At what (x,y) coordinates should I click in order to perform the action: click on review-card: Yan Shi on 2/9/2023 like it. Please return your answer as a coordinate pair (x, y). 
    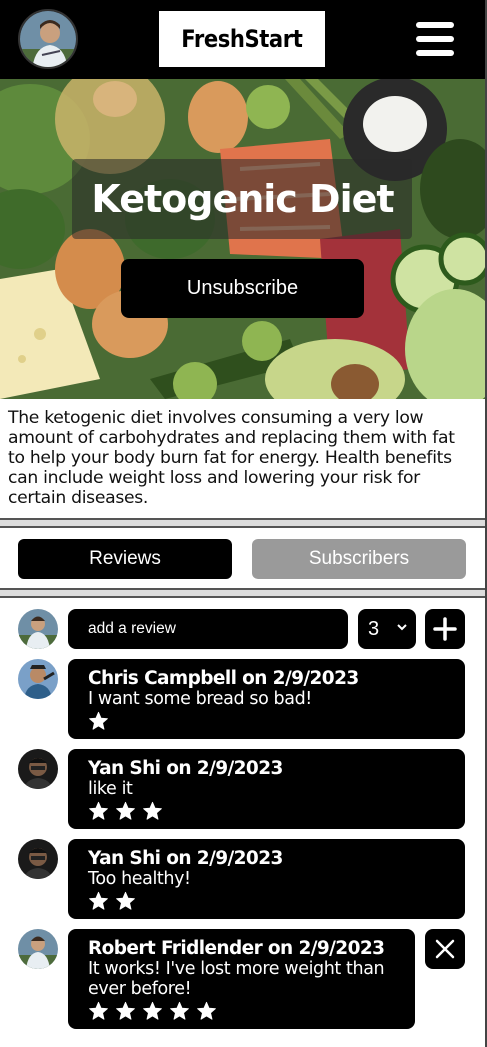
    Looking at the image, I should click on (266, 789).